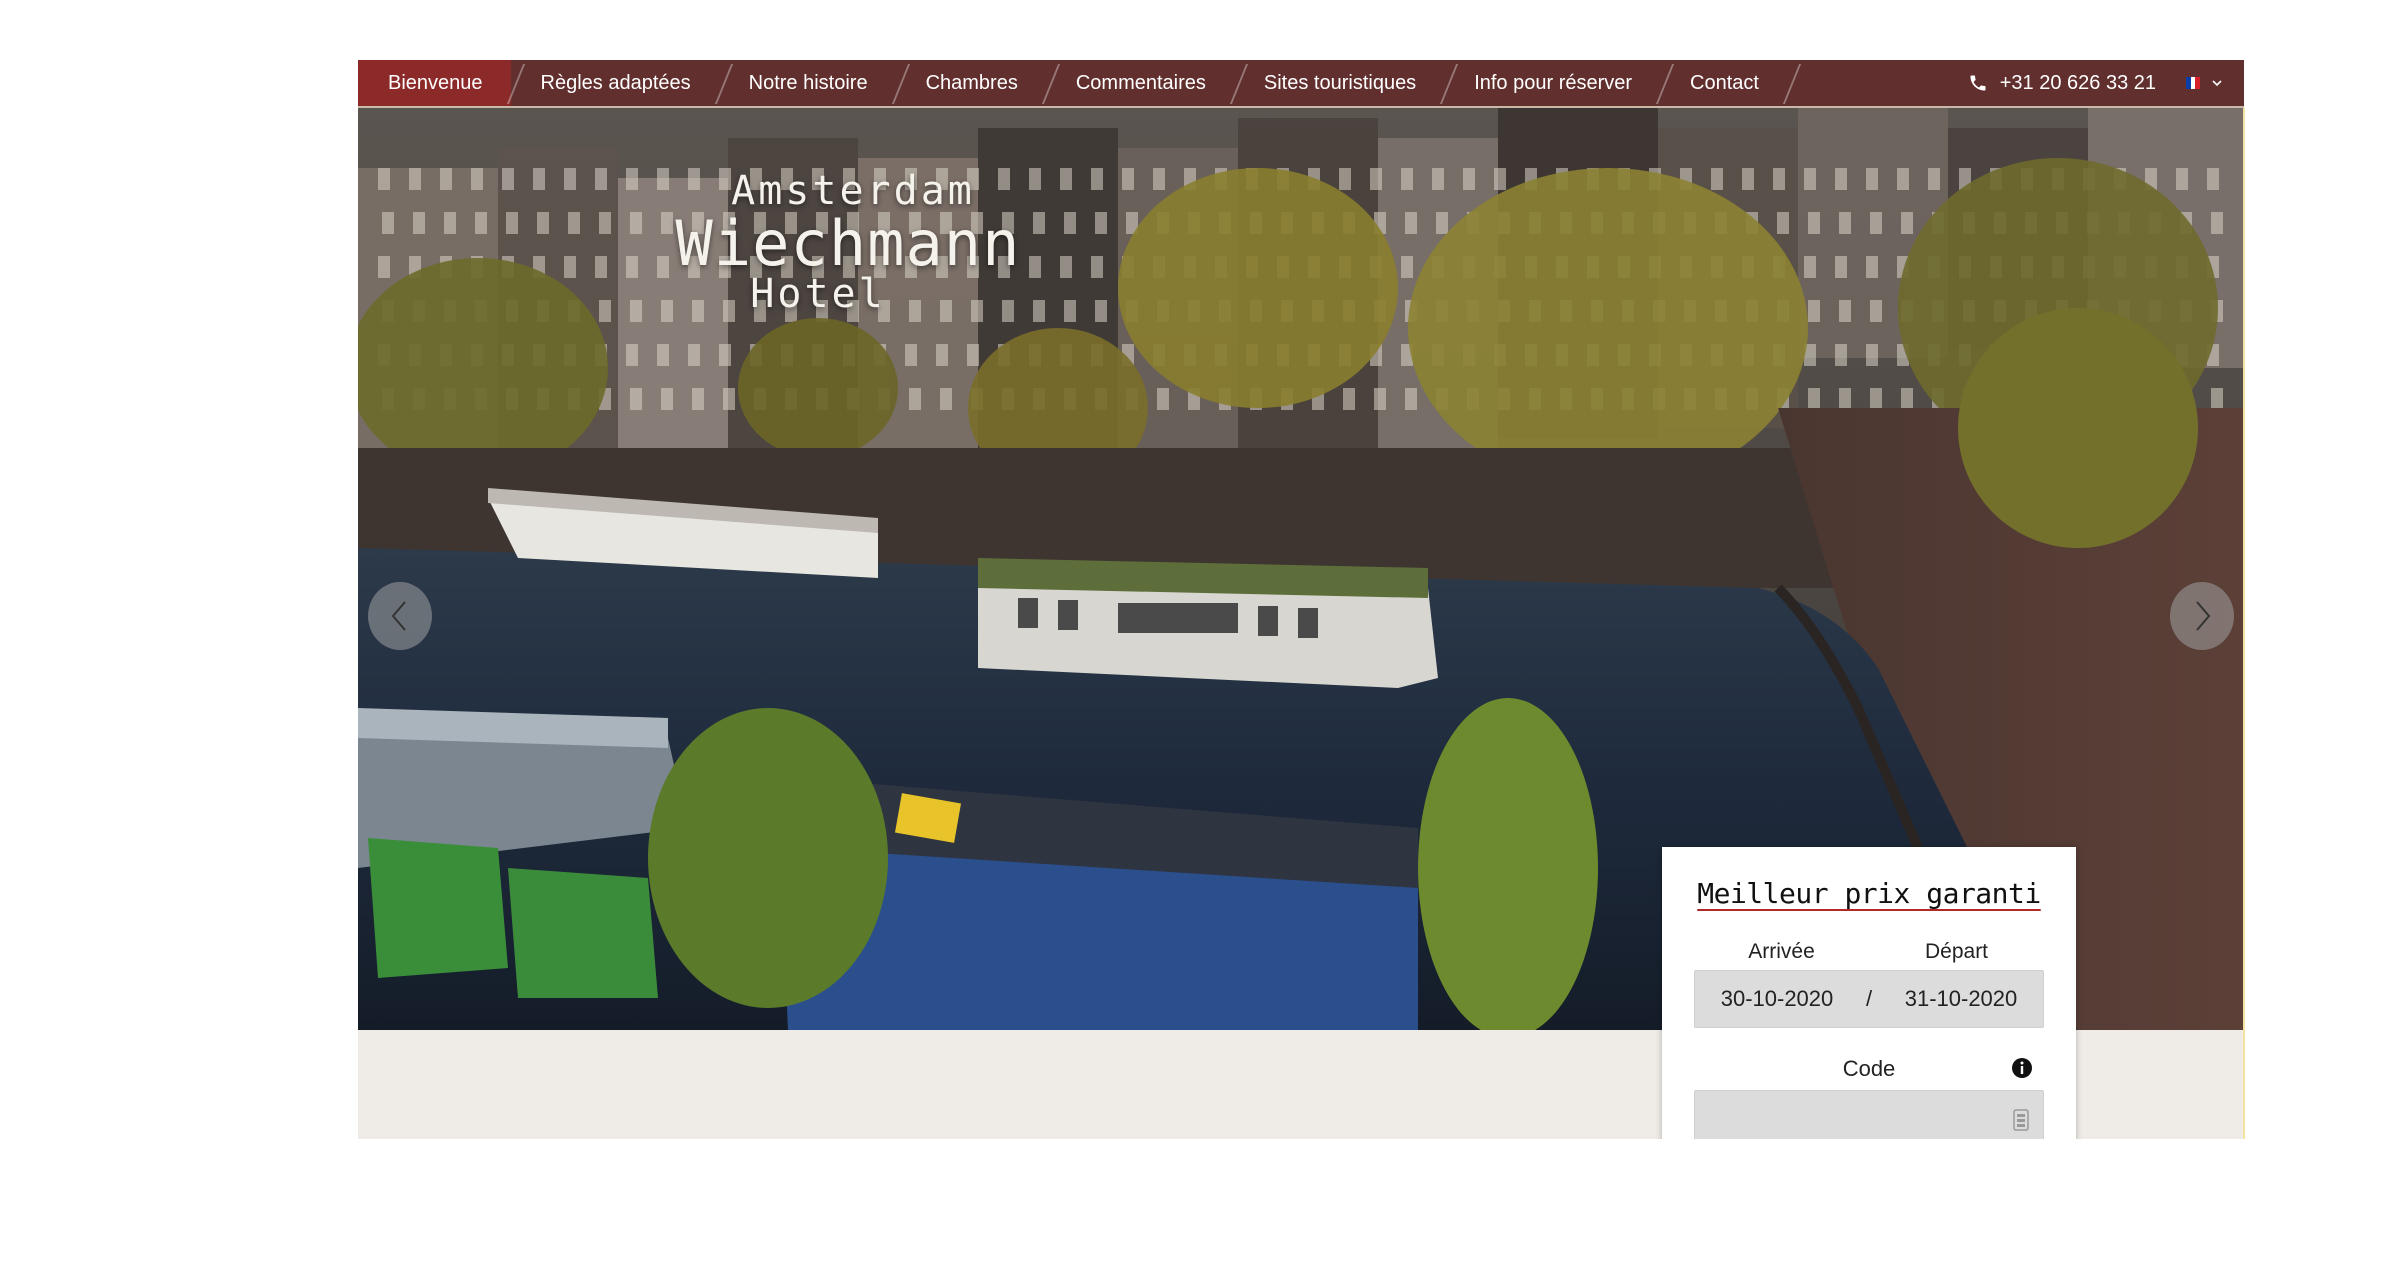  I want to click on departure-date: 31-10-2020, so click(1961, 999).